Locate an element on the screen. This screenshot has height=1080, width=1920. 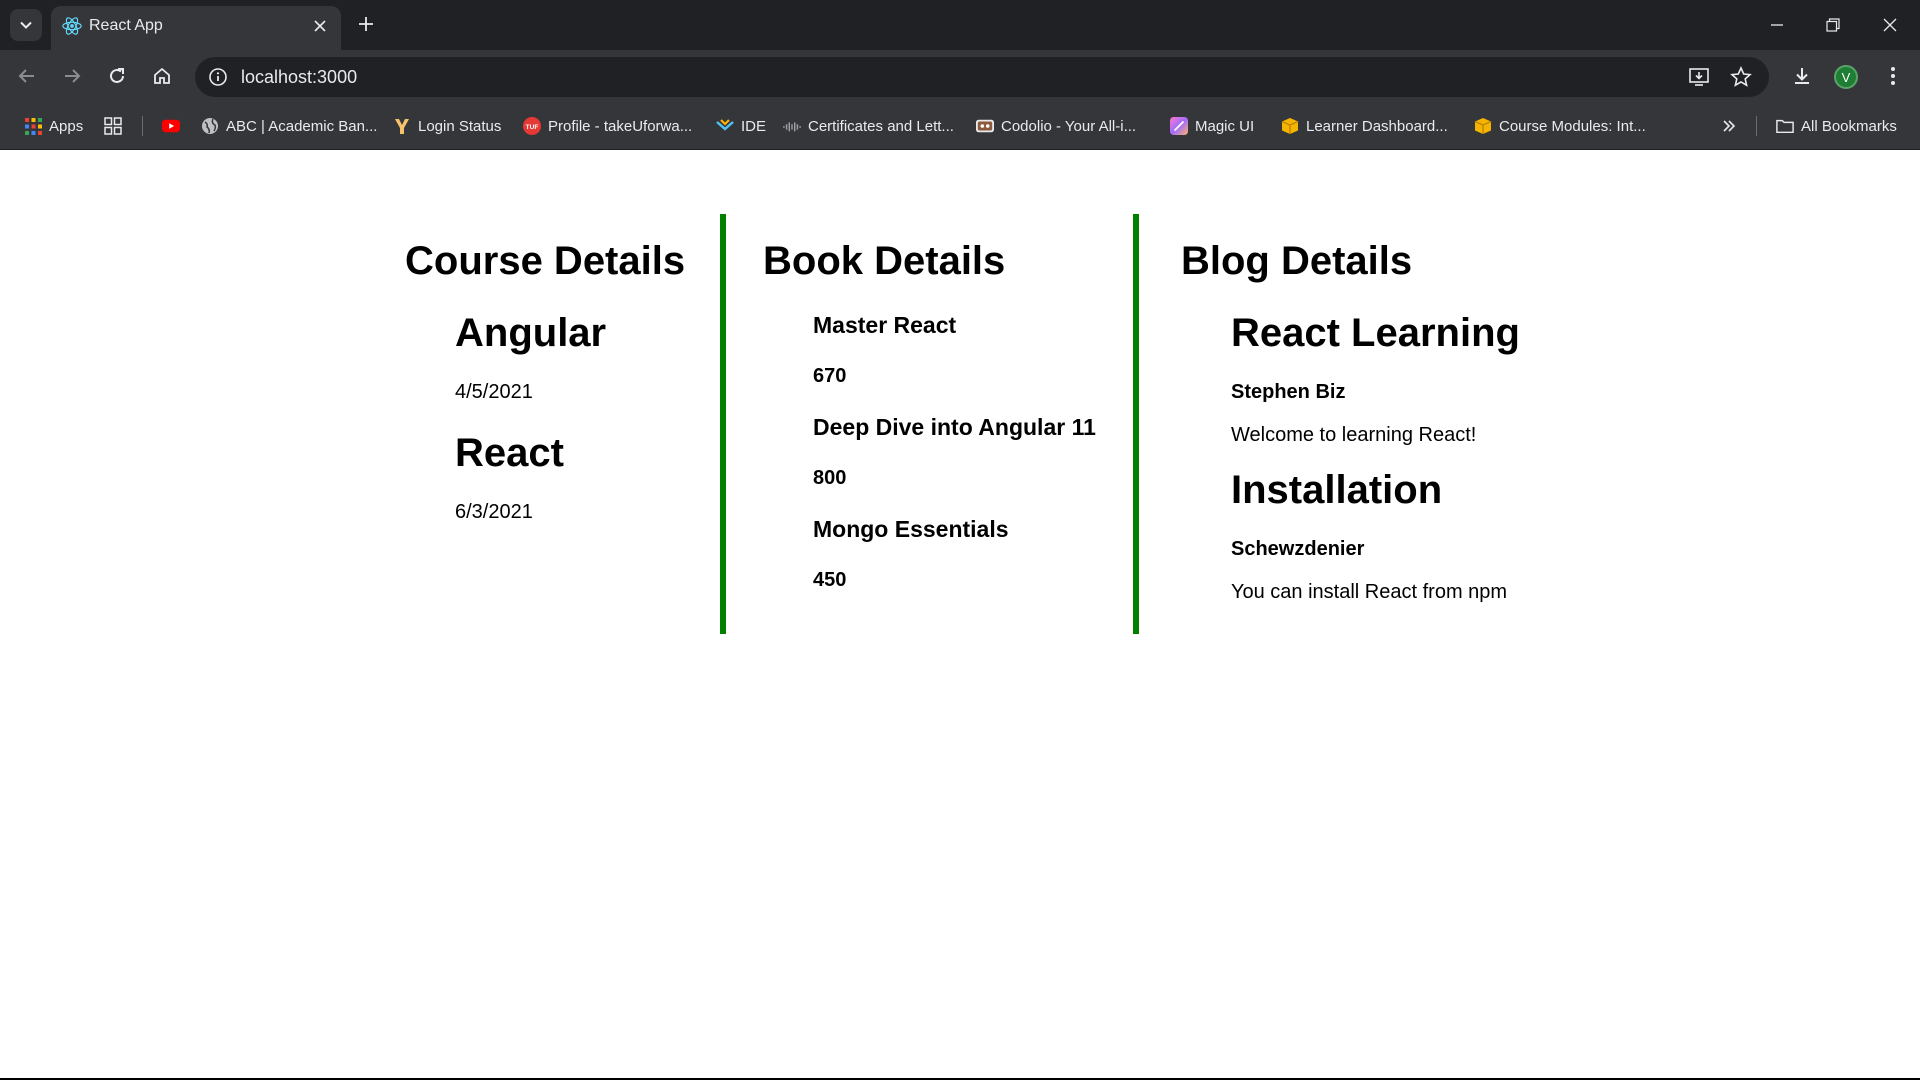
forward-button is located at coordinates (72, 76).